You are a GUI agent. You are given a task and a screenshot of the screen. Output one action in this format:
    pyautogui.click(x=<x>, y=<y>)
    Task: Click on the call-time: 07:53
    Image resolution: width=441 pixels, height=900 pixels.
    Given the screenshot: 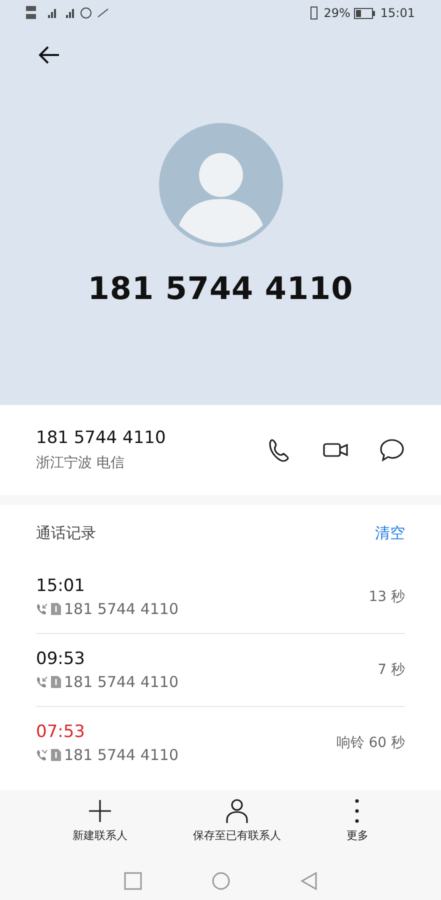 What is the action you would take?
    pyautogui.click(x=61, y=732)
    